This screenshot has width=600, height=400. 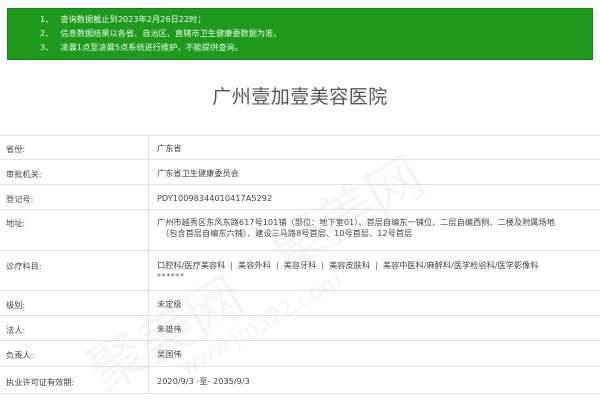 I want to click on department-item: /医学影像科, so click(x=516, y=265).